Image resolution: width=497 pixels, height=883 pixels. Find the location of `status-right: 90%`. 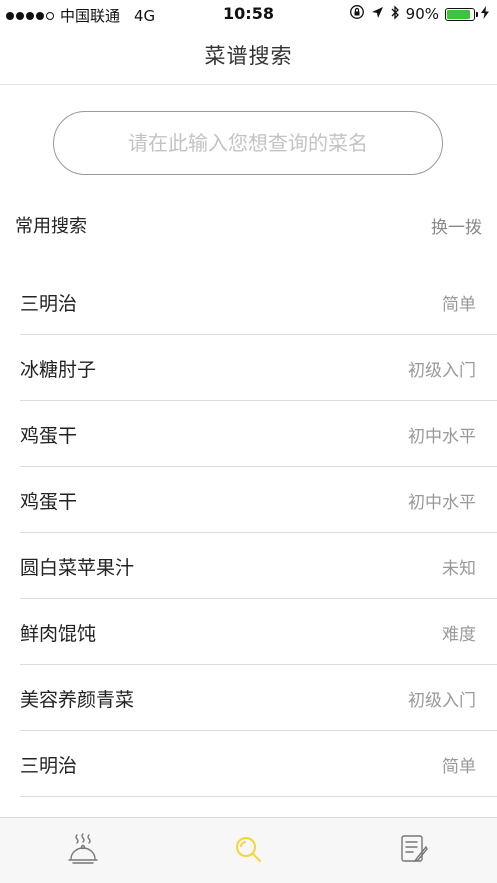

status-right: 90% is located at coordinates (419, 14).